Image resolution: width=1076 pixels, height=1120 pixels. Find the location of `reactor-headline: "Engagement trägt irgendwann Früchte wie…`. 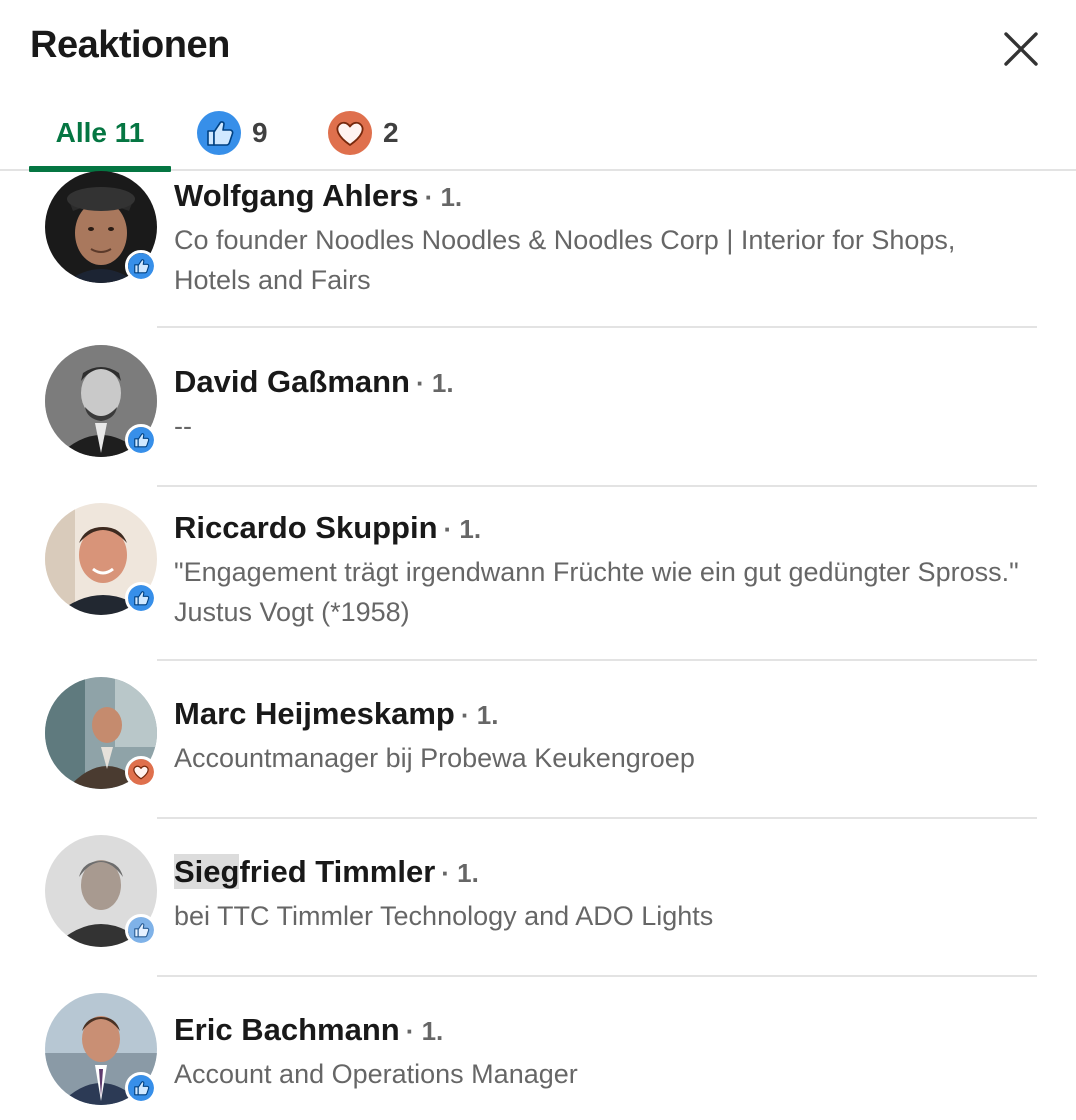

reactor-headline: "Engagement trägt irgendwann Früchte wie… is located at coordinates (596, 592).